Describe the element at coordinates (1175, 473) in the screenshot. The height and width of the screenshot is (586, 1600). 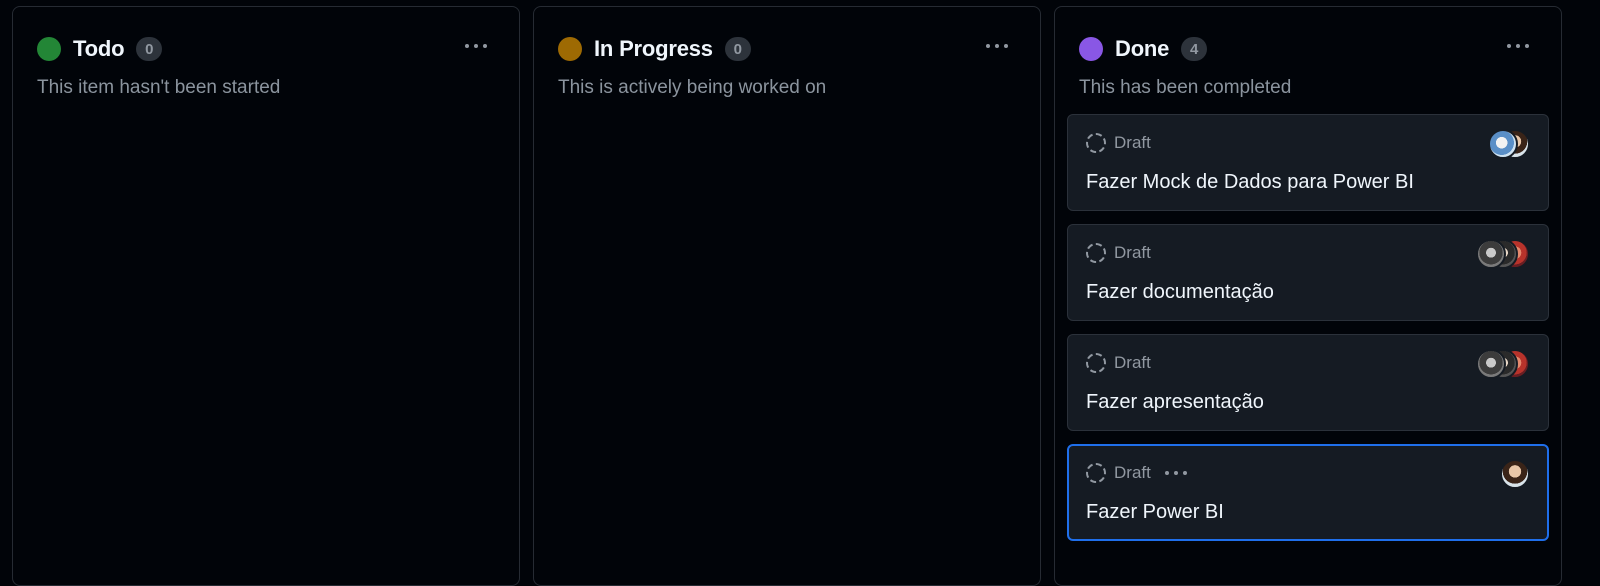
I see `card-menu-icon` at that location.